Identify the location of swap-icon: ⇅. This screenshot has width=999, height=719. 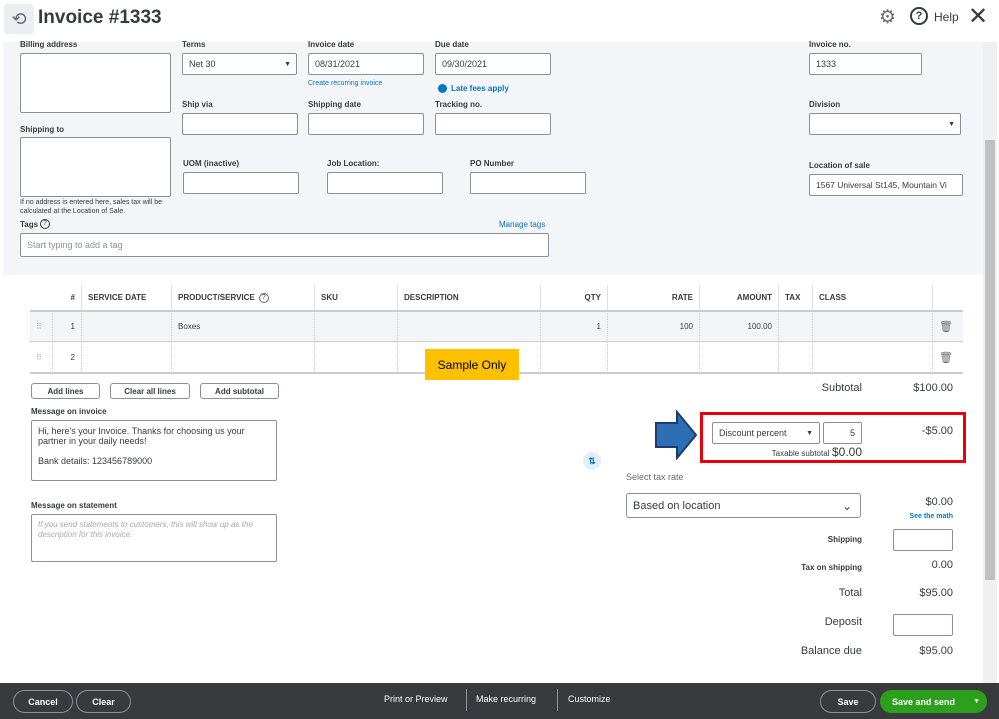
(592, 461).